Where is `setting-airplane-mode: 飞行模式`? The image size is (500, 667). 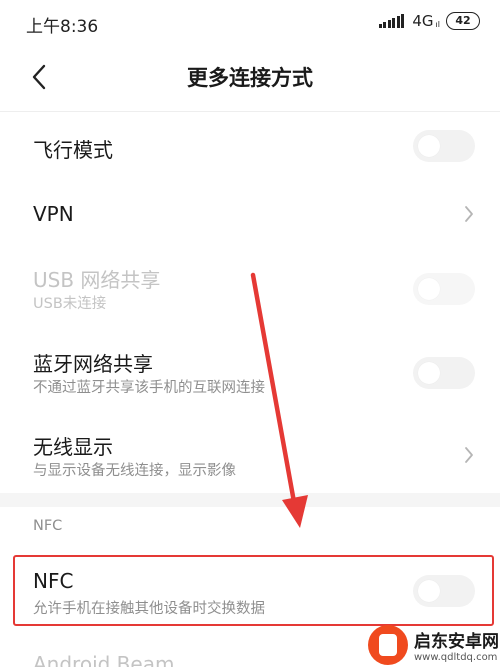 setting-airplane-mode: 飞行模式 is located at coordinates (250, 146).